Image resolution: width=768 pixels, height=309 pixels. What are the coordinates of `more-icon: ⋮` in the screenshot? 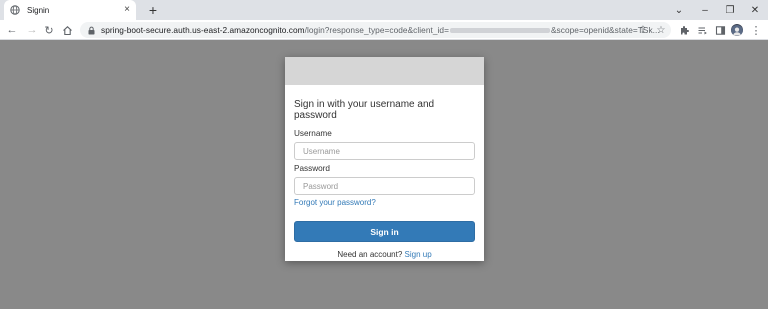 It's located at (756, 30).